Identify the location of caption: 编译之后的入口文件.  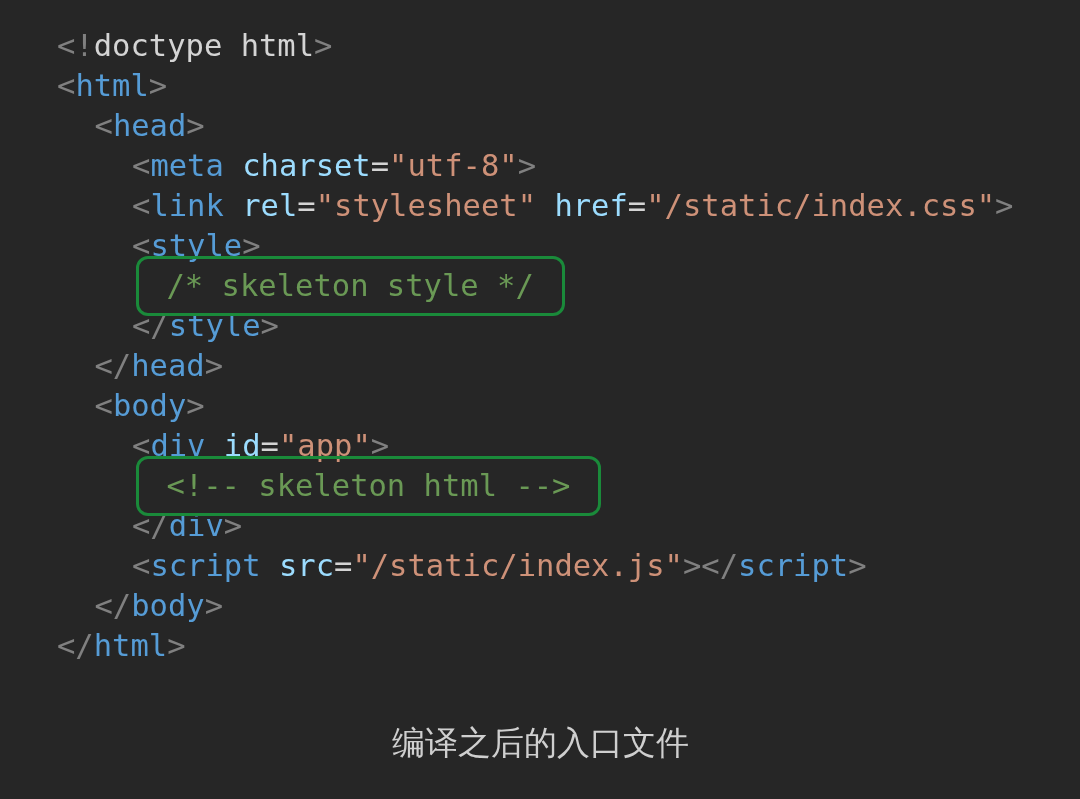
(540, 743).